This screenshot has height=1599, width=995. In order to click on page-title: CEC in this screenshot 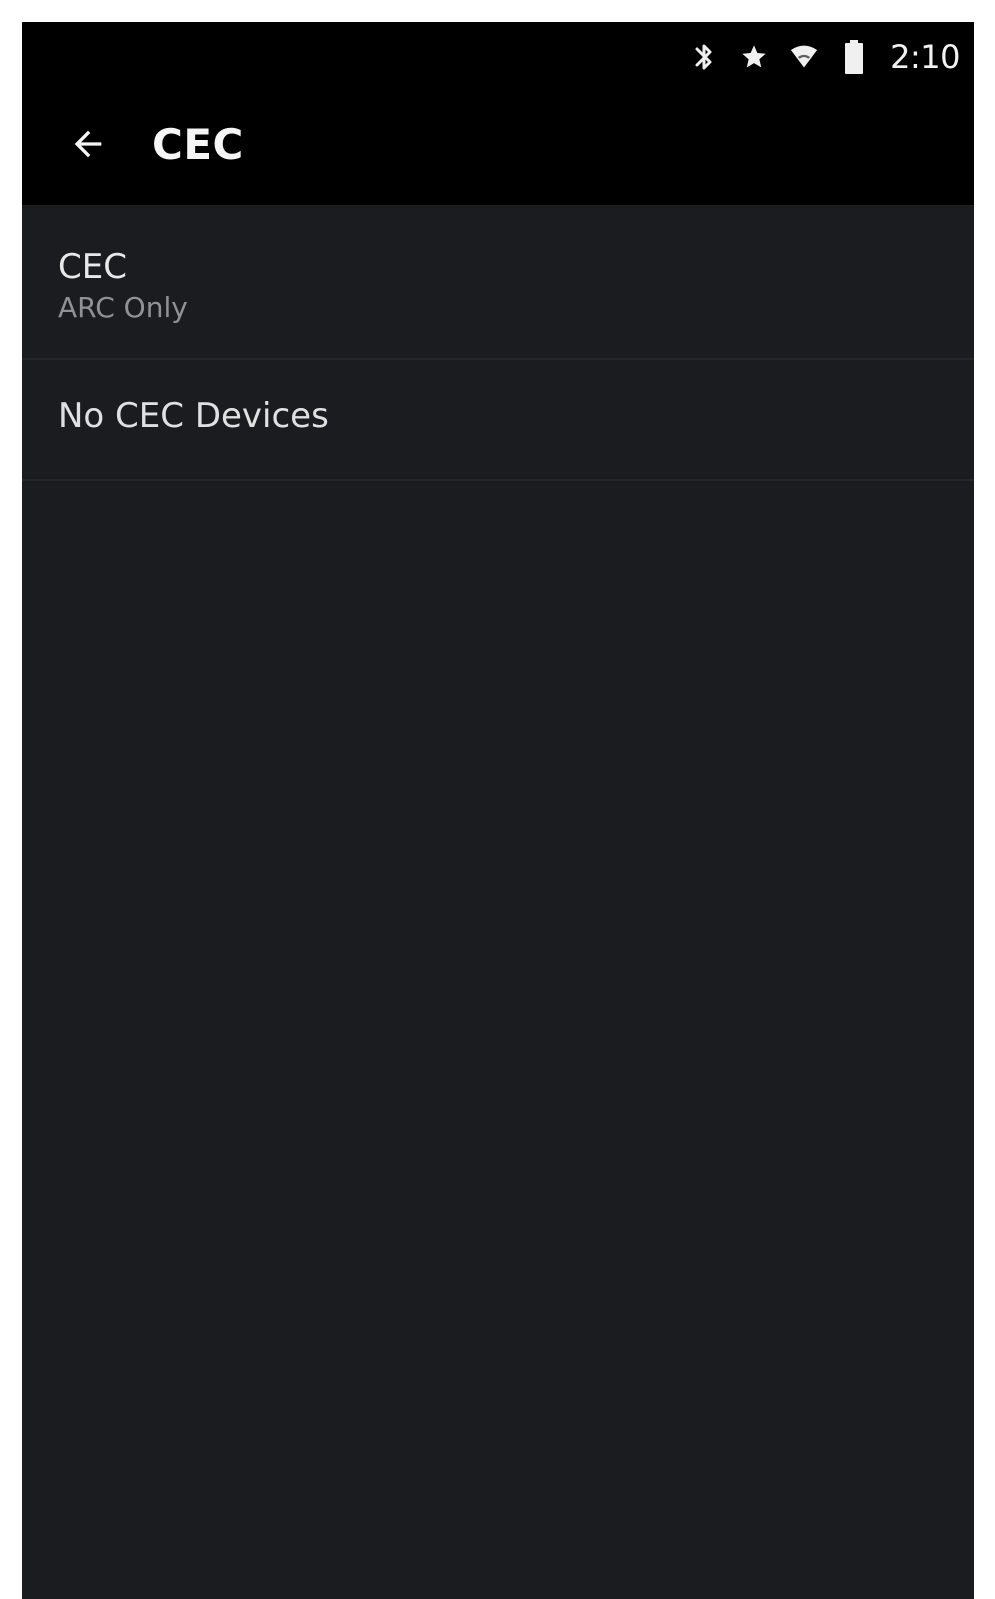, I will do `click(198, 144)`.